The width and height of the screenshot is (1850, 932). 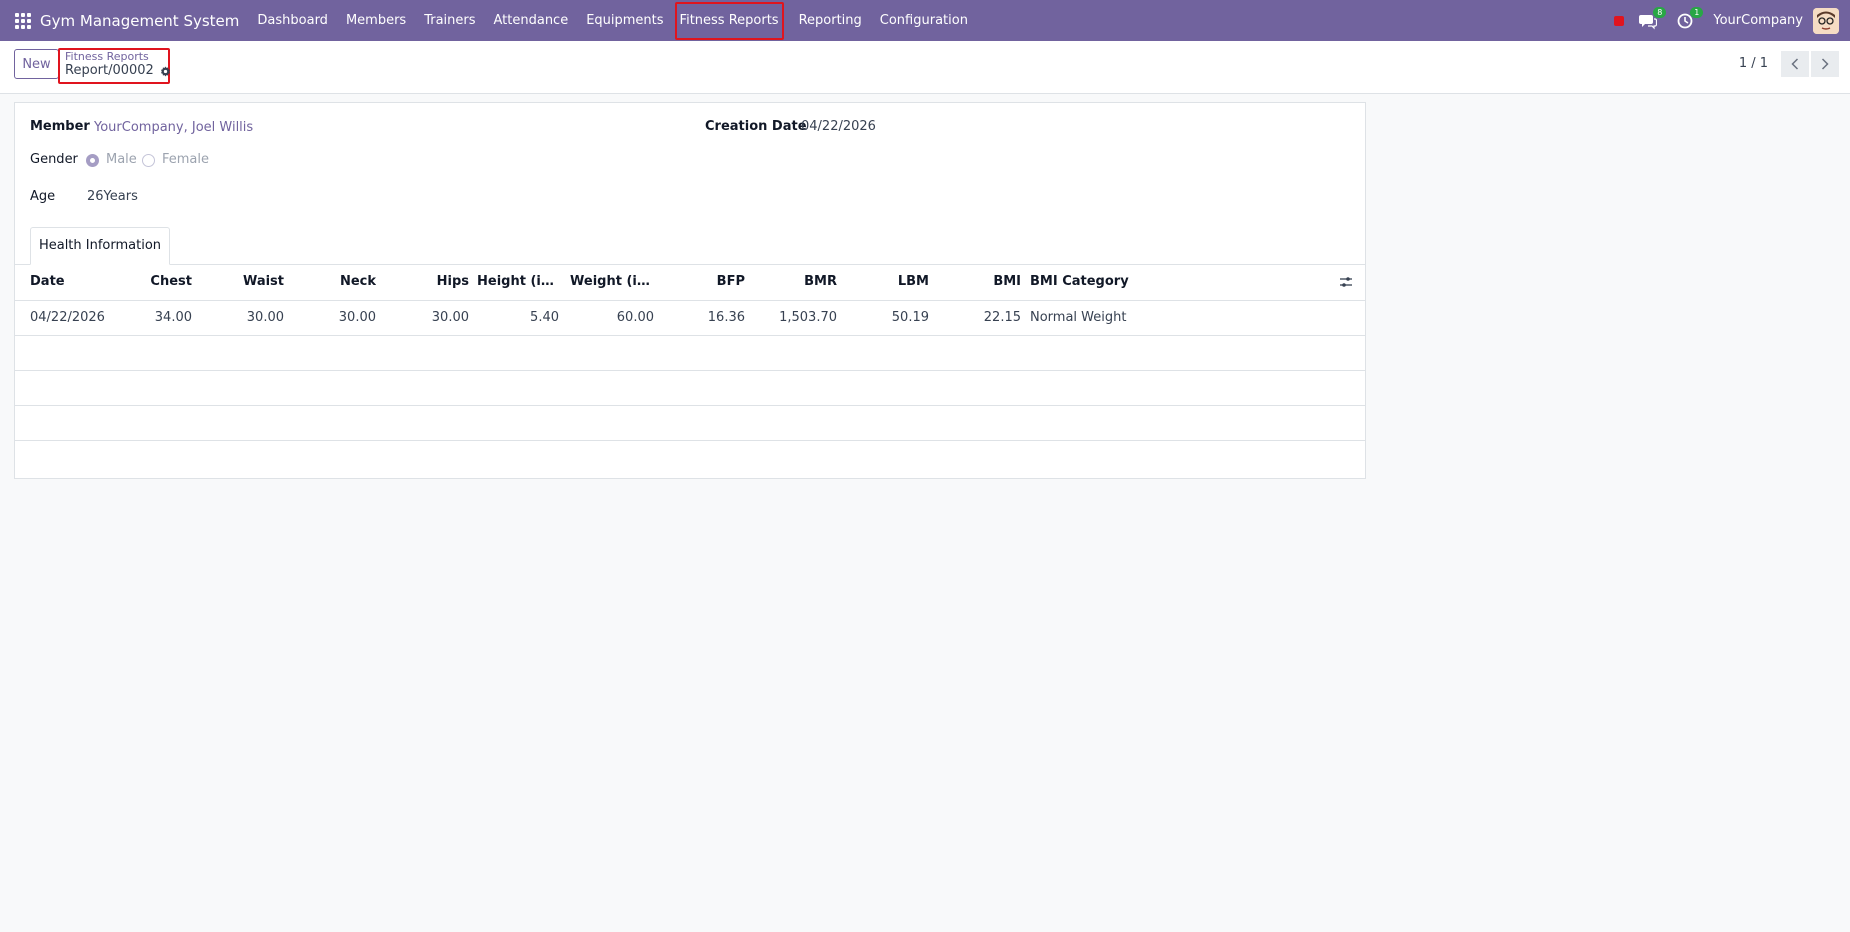 What do you see at coordinates (100, 246) in the screenshot?
I see `tab-health-information: Health Information` at bounding box center [100, 246].